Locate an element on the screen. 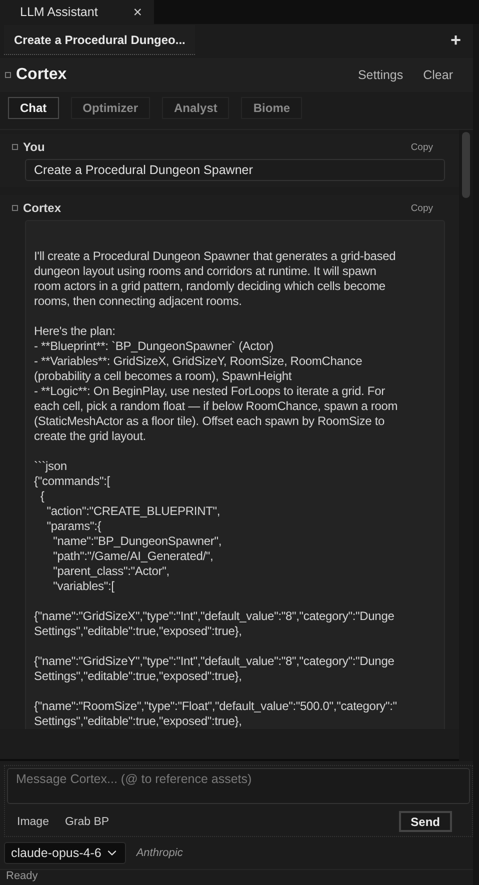  message-author: You is located at coordinates (34, 147).